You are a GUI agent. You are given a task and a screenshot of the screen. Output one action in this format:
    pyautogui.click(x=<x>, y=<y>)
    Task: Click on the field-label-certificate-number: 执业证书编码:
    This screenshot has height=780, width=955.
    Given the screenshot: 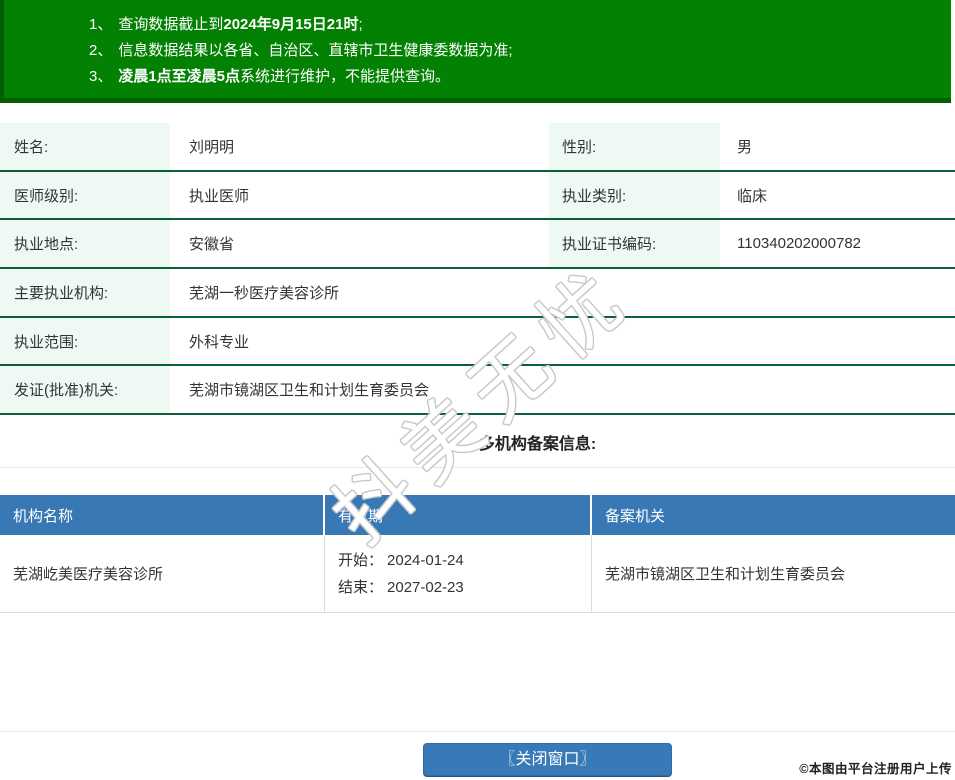 What is the action you would take?
    pyautogui.click(x=634, y=244)
    